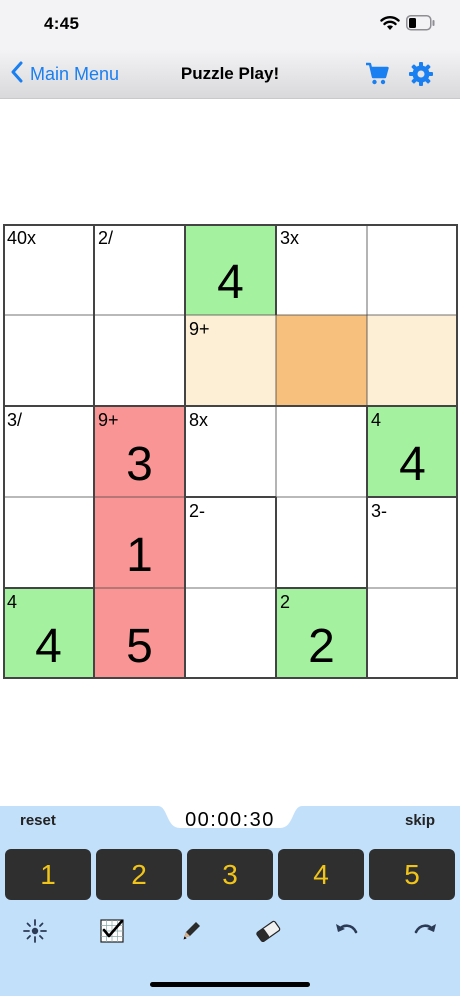  I want to click on grid-cell-r4c1, so click(48, 542).